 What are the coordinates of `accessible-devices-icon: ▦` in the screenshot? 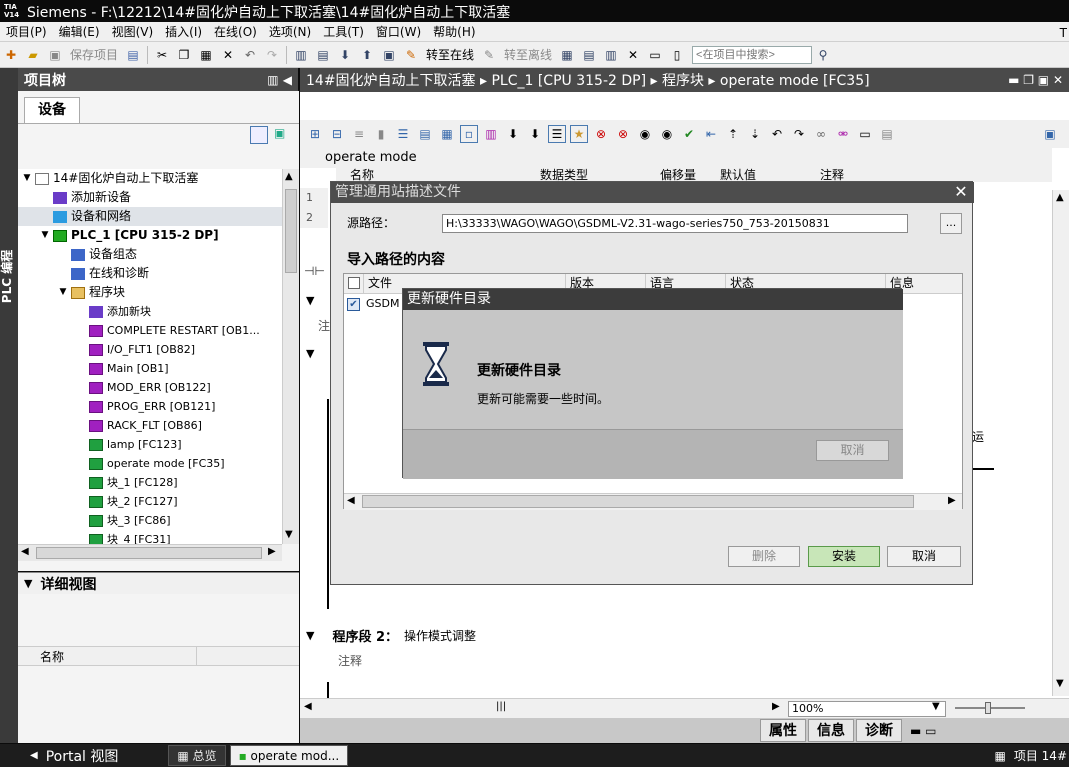 It's located at (567, 55).